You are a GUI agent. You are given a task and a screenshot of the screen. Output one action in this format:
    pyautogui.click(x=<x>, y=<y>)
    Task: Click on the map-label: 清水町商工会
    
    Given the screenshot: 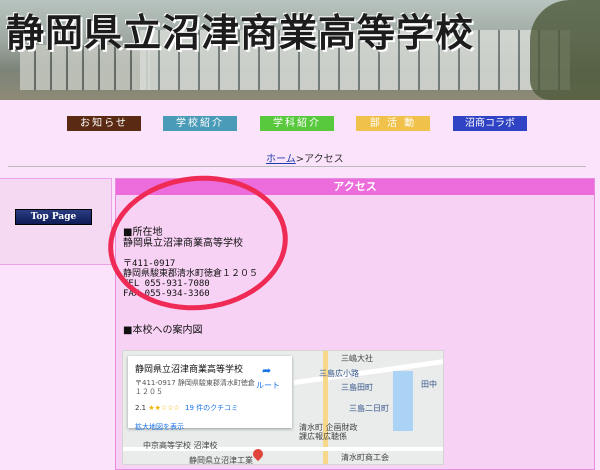 What is the action you would take?
    pyautogui.click(x=365, y=457)
    